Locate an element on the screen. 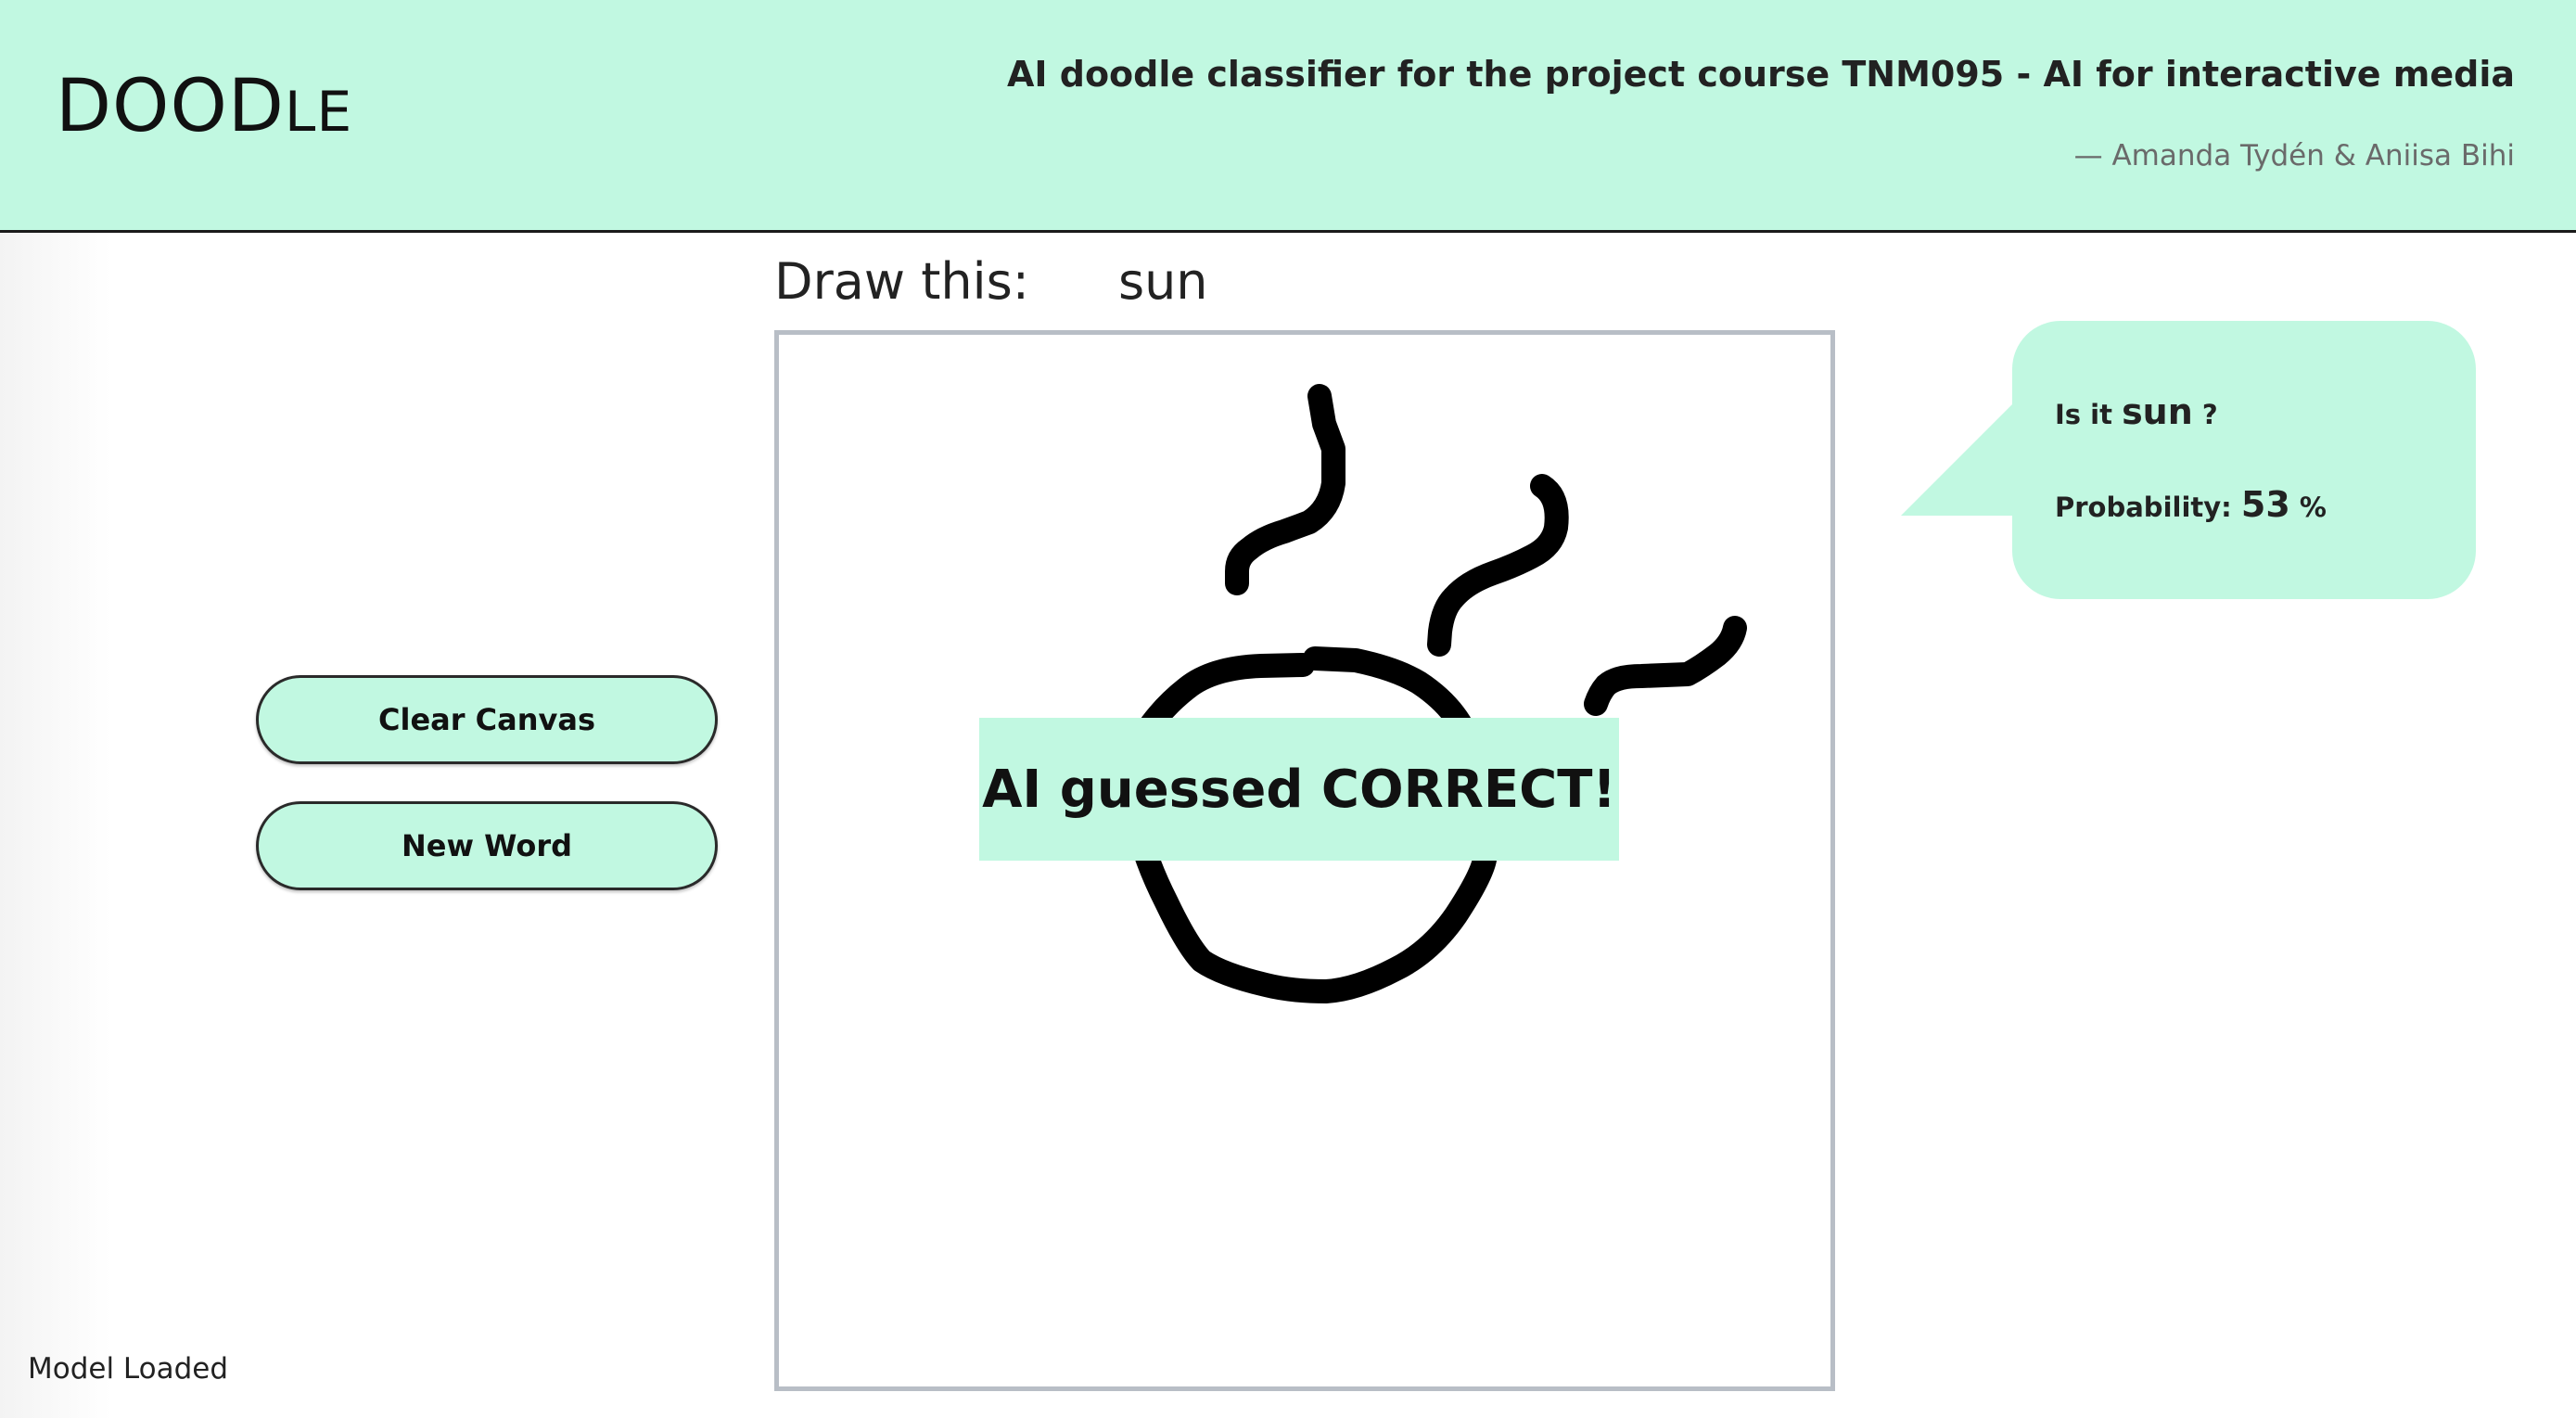 Image resolution: width=2576 pixels, height=1418 pixels. draw-prompt-word: sun is located at coordinates (1163, 281).